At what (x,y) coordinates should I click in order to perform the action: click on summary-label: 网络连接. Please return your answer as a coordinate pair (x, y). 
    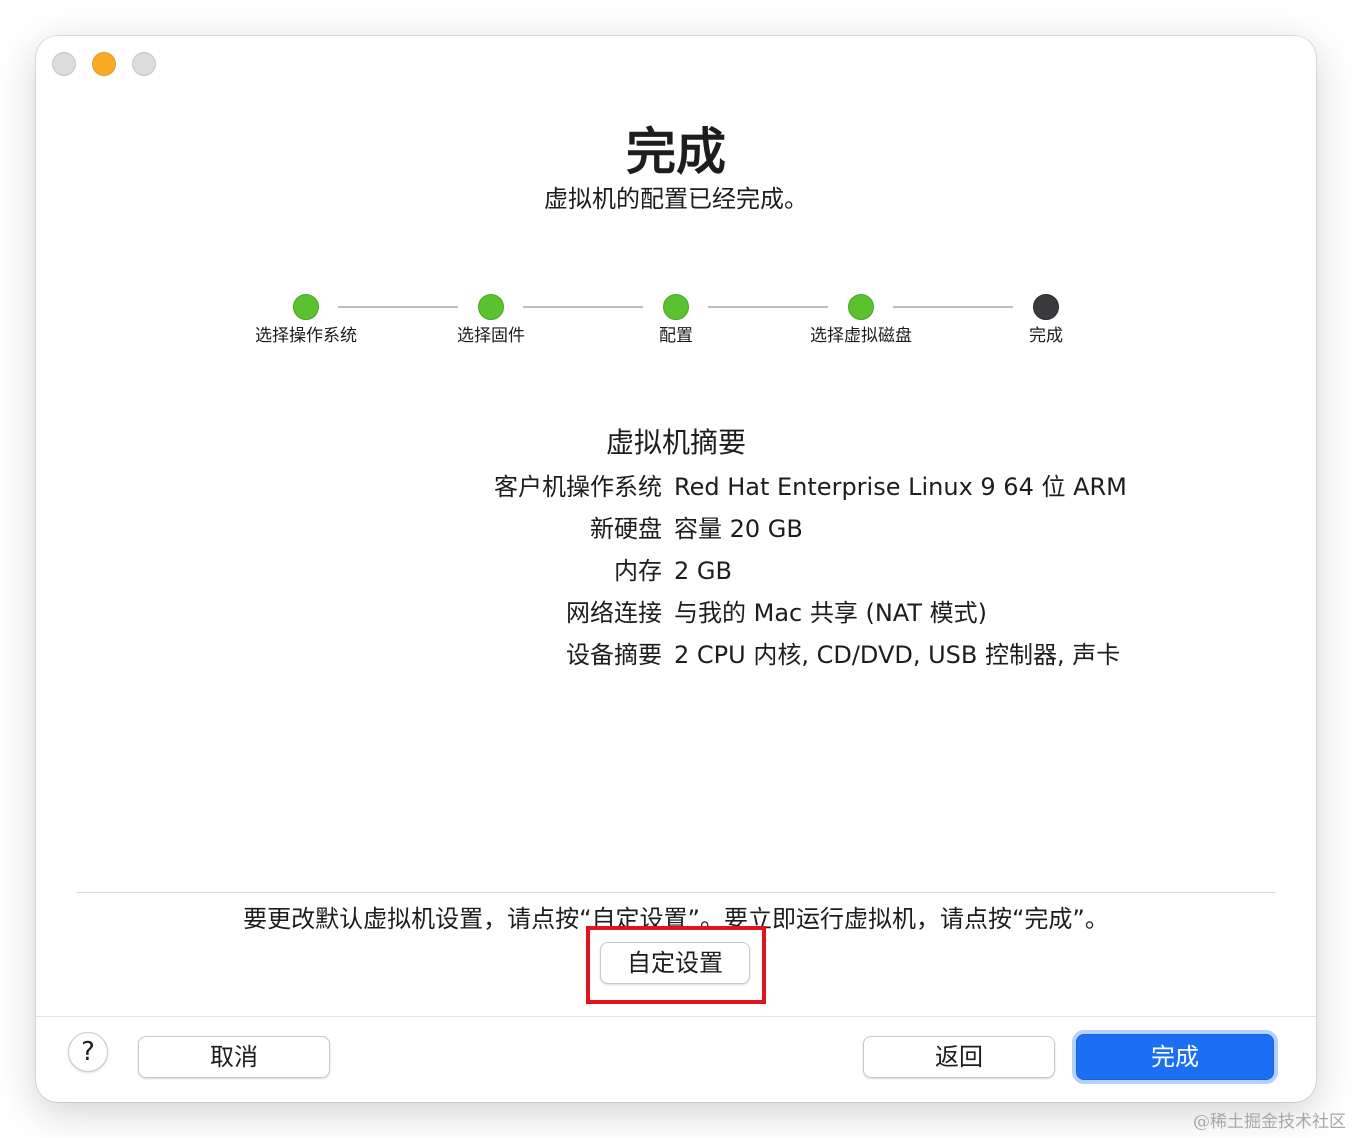
    Looking at the image, I should click on (614, 613).